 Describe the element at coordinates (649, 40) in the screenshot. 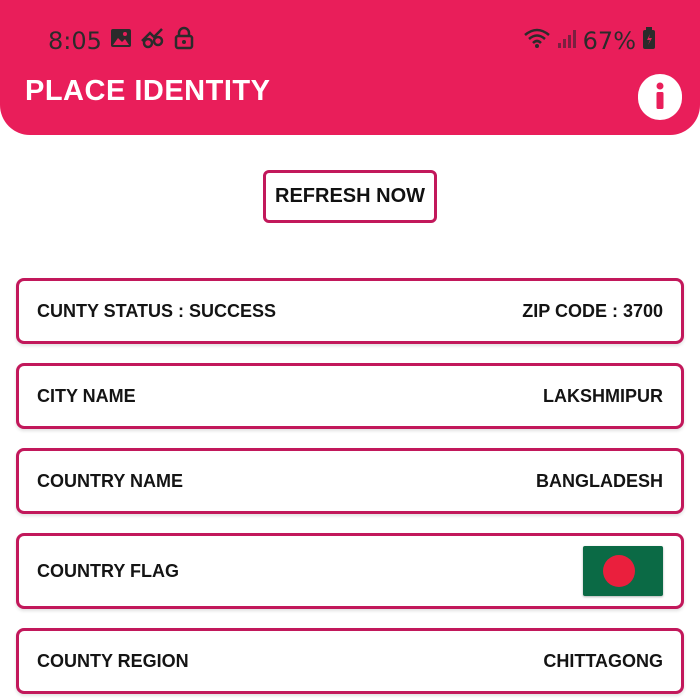

I see `battery-icon` at that location.